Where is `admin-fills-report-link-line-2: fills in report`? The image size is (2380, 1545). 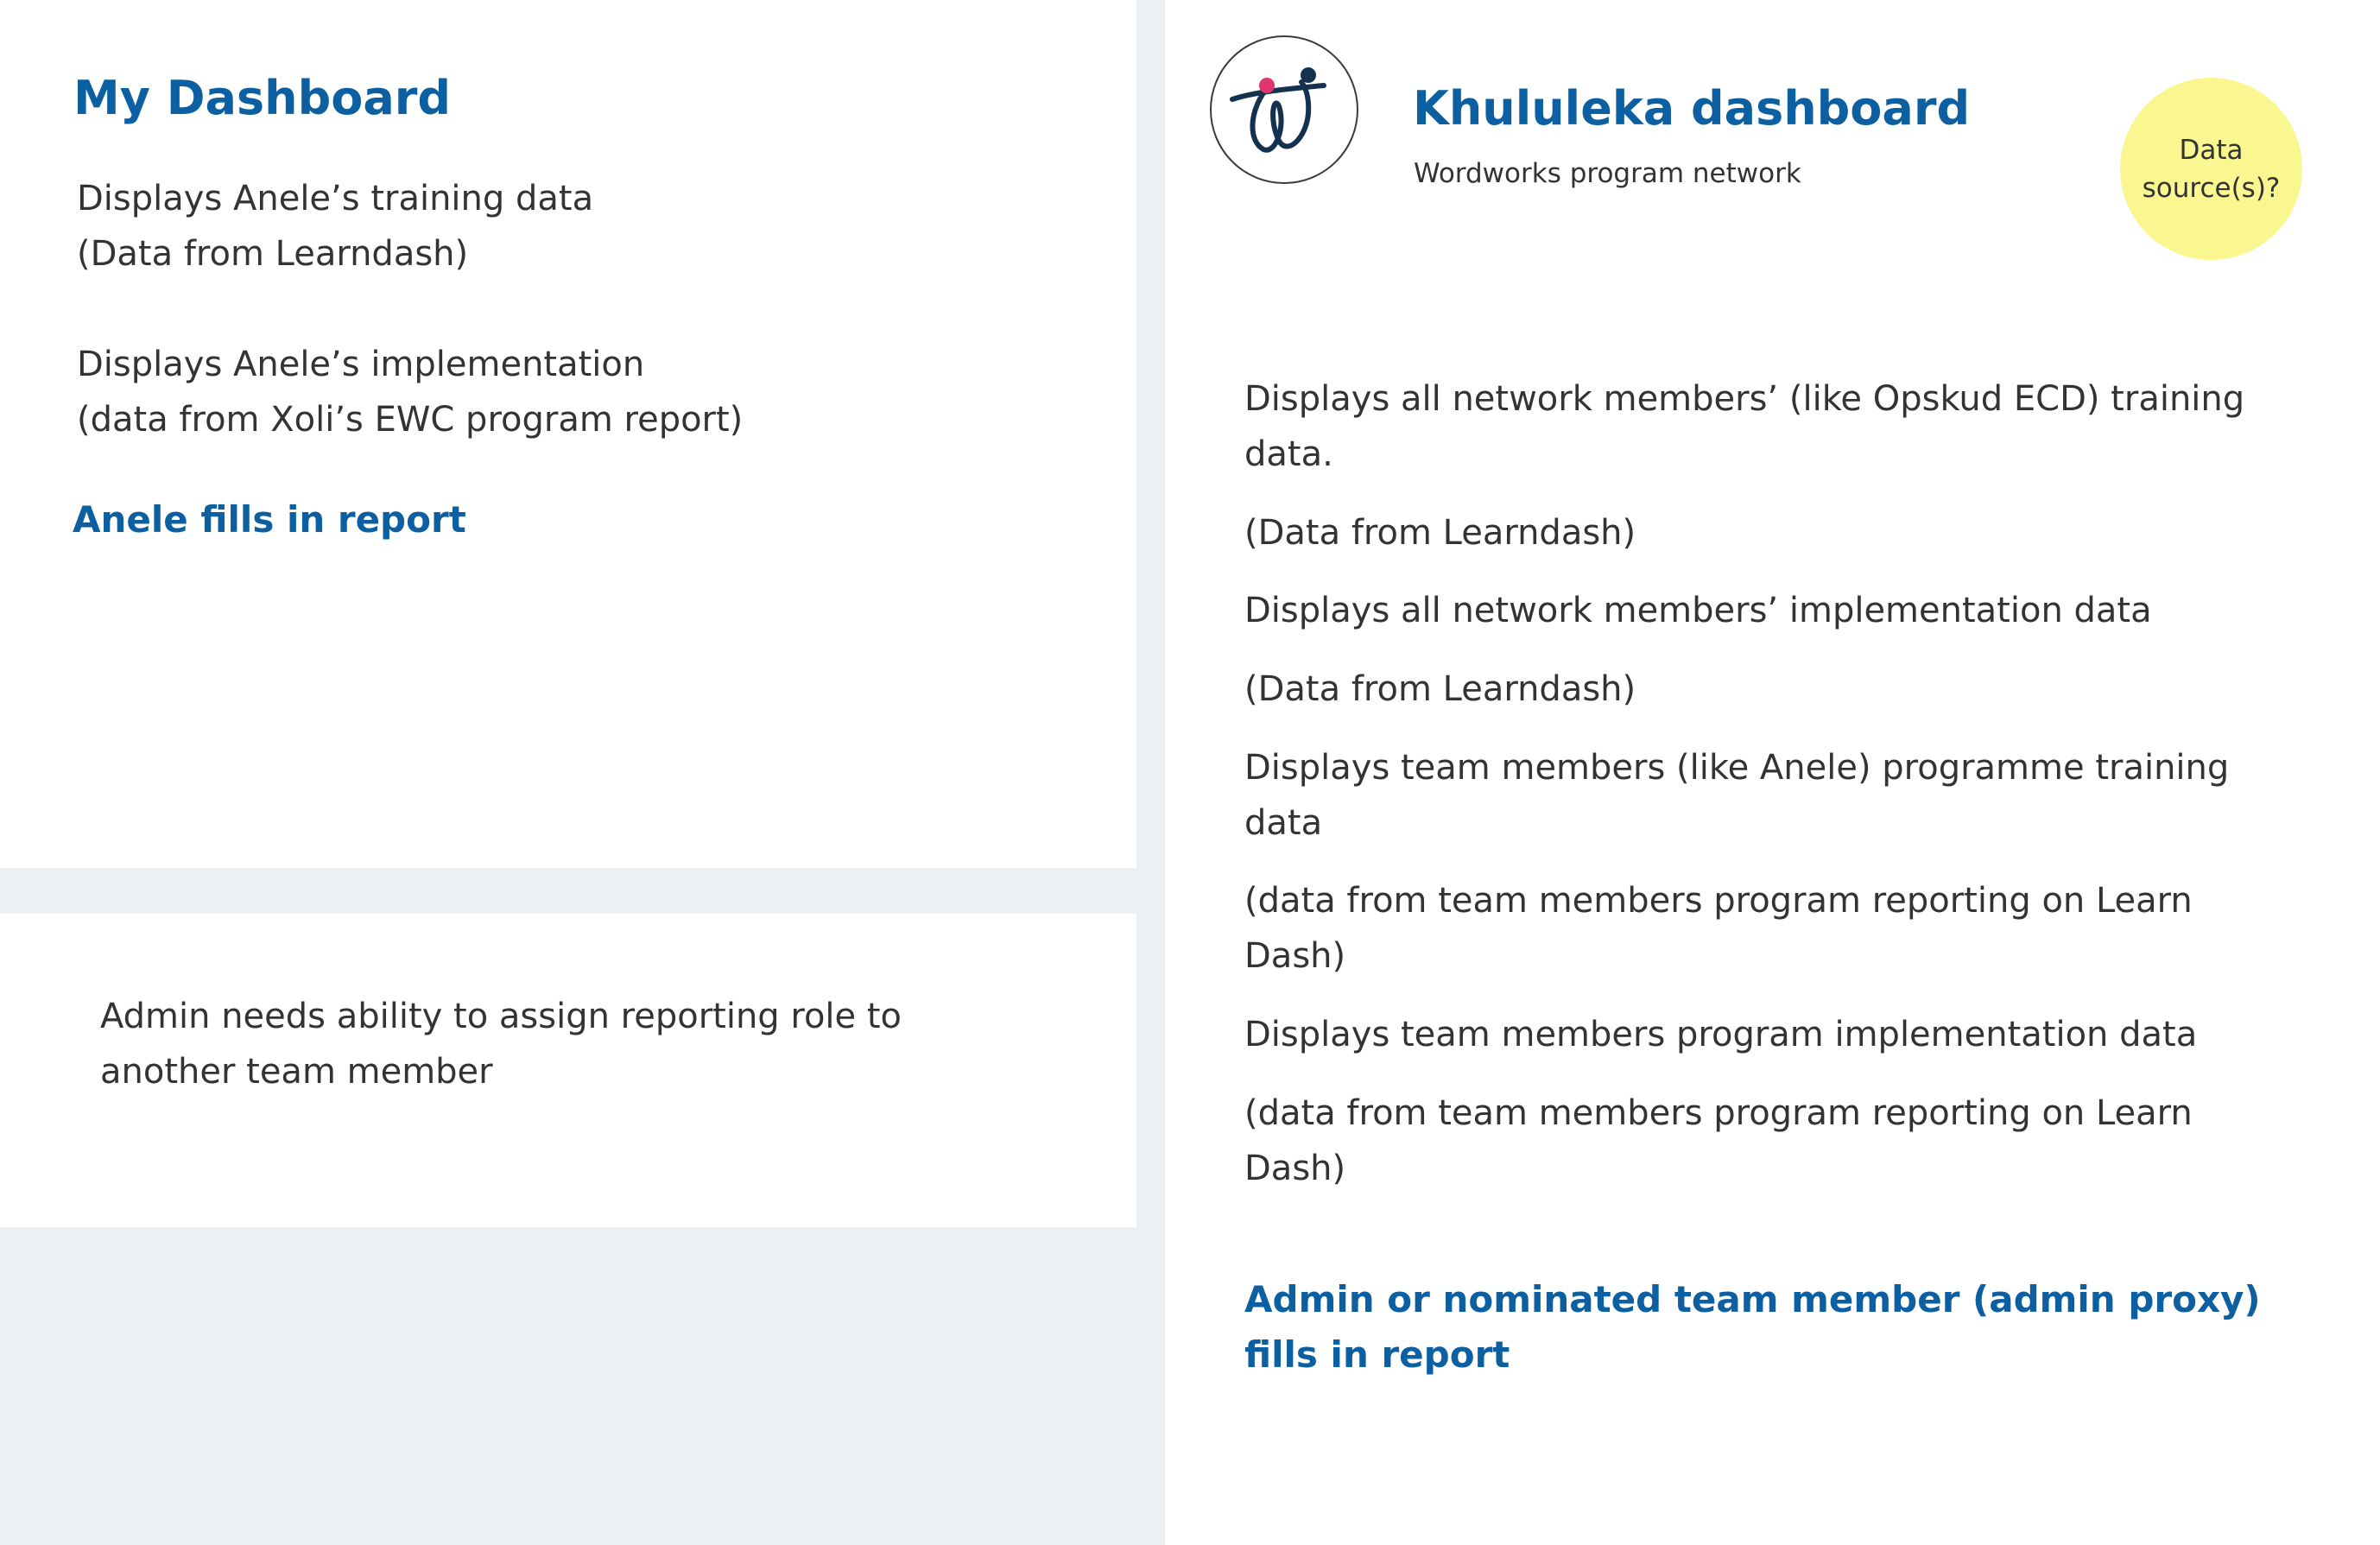
admin-fills-report-link-line-2: fills in report is located at coordinates (1377, 1355).